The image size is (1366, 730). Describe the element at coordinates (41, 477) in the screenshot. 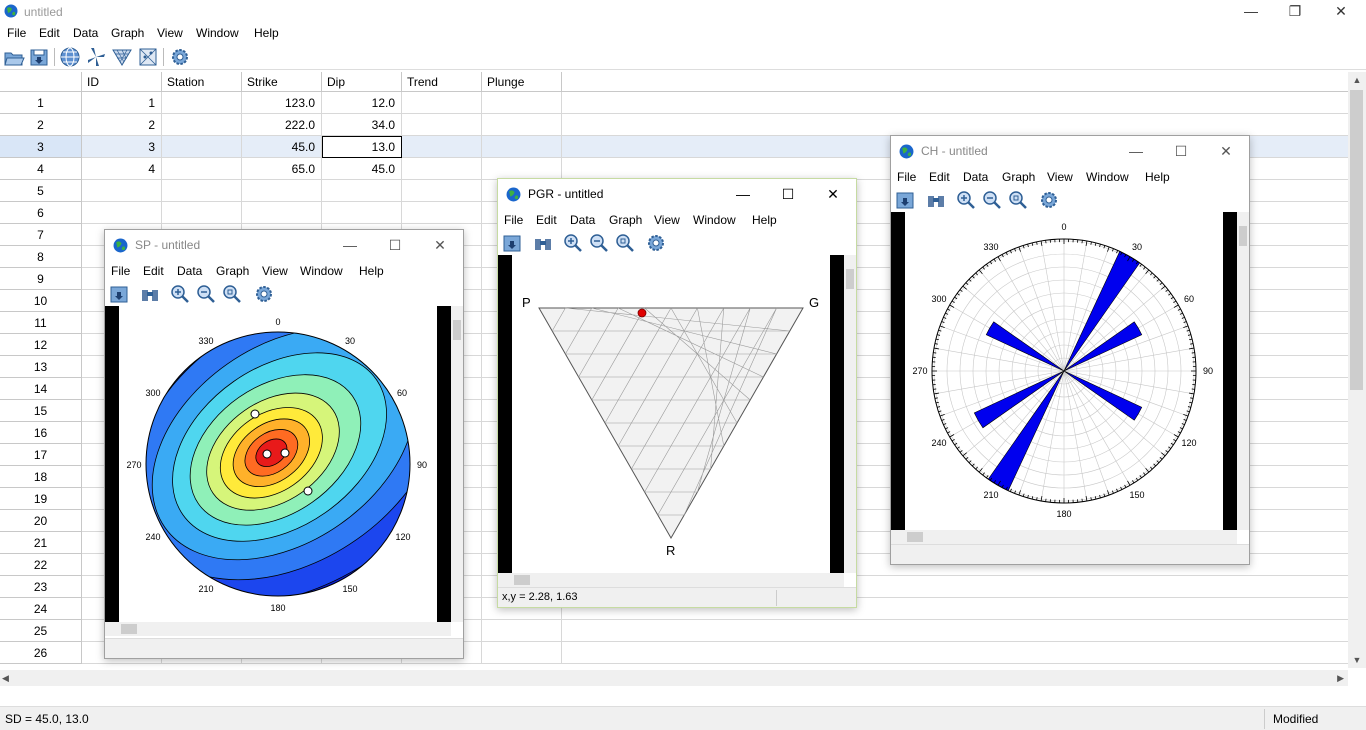

I see `row-header: 18` at that location.